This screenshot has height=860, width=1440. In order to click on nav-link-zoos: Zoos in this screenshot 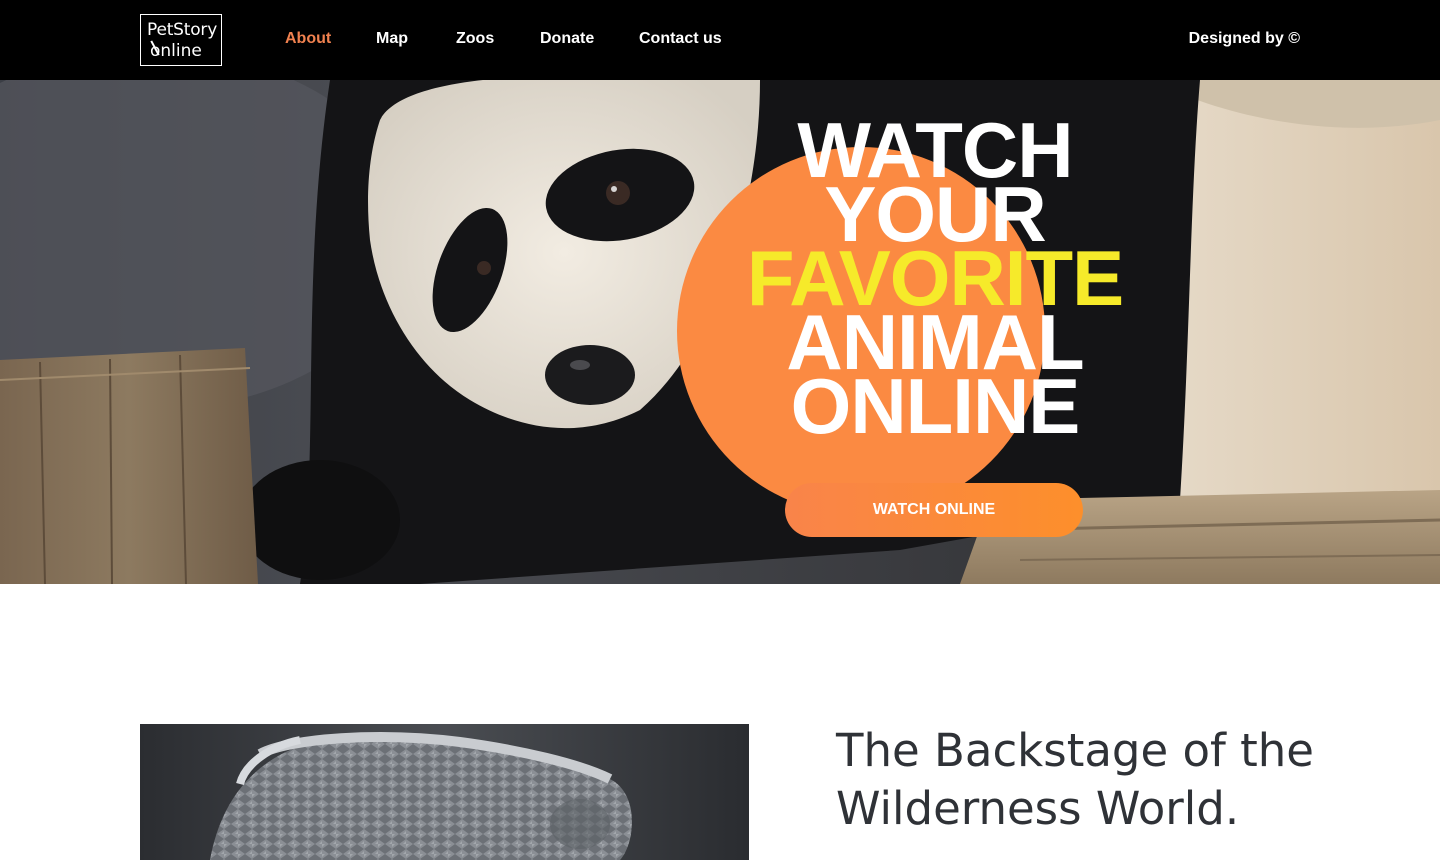, I will do `click(475, 39)`.